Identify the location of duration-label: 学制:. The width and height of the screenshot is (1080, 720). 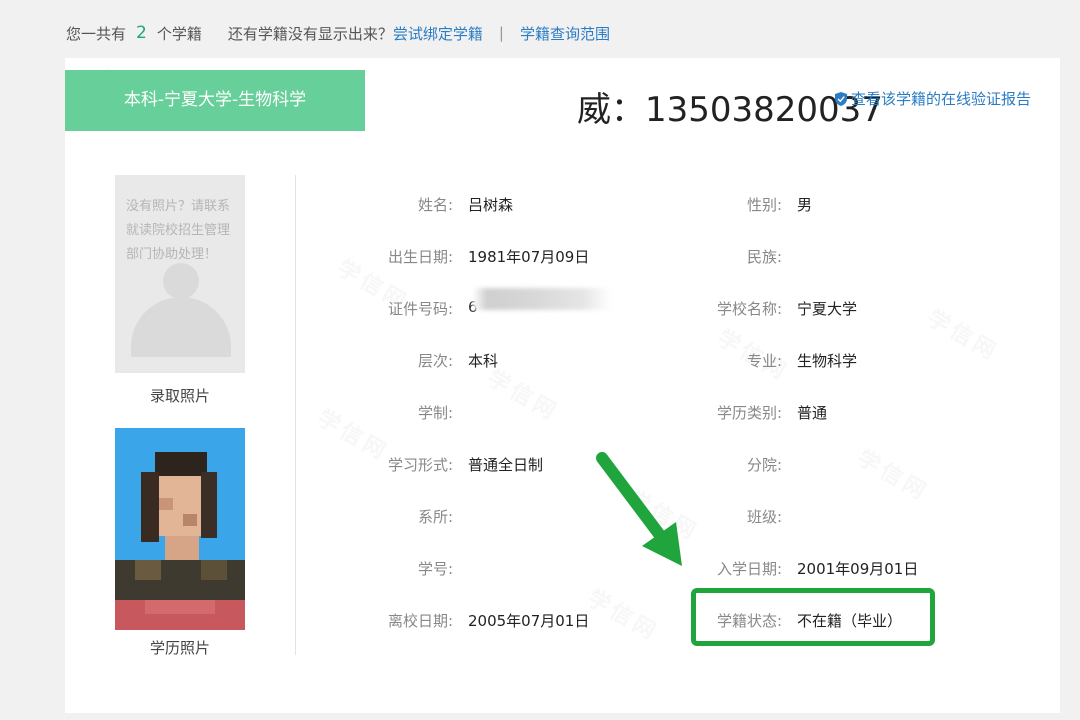
(435, 413).